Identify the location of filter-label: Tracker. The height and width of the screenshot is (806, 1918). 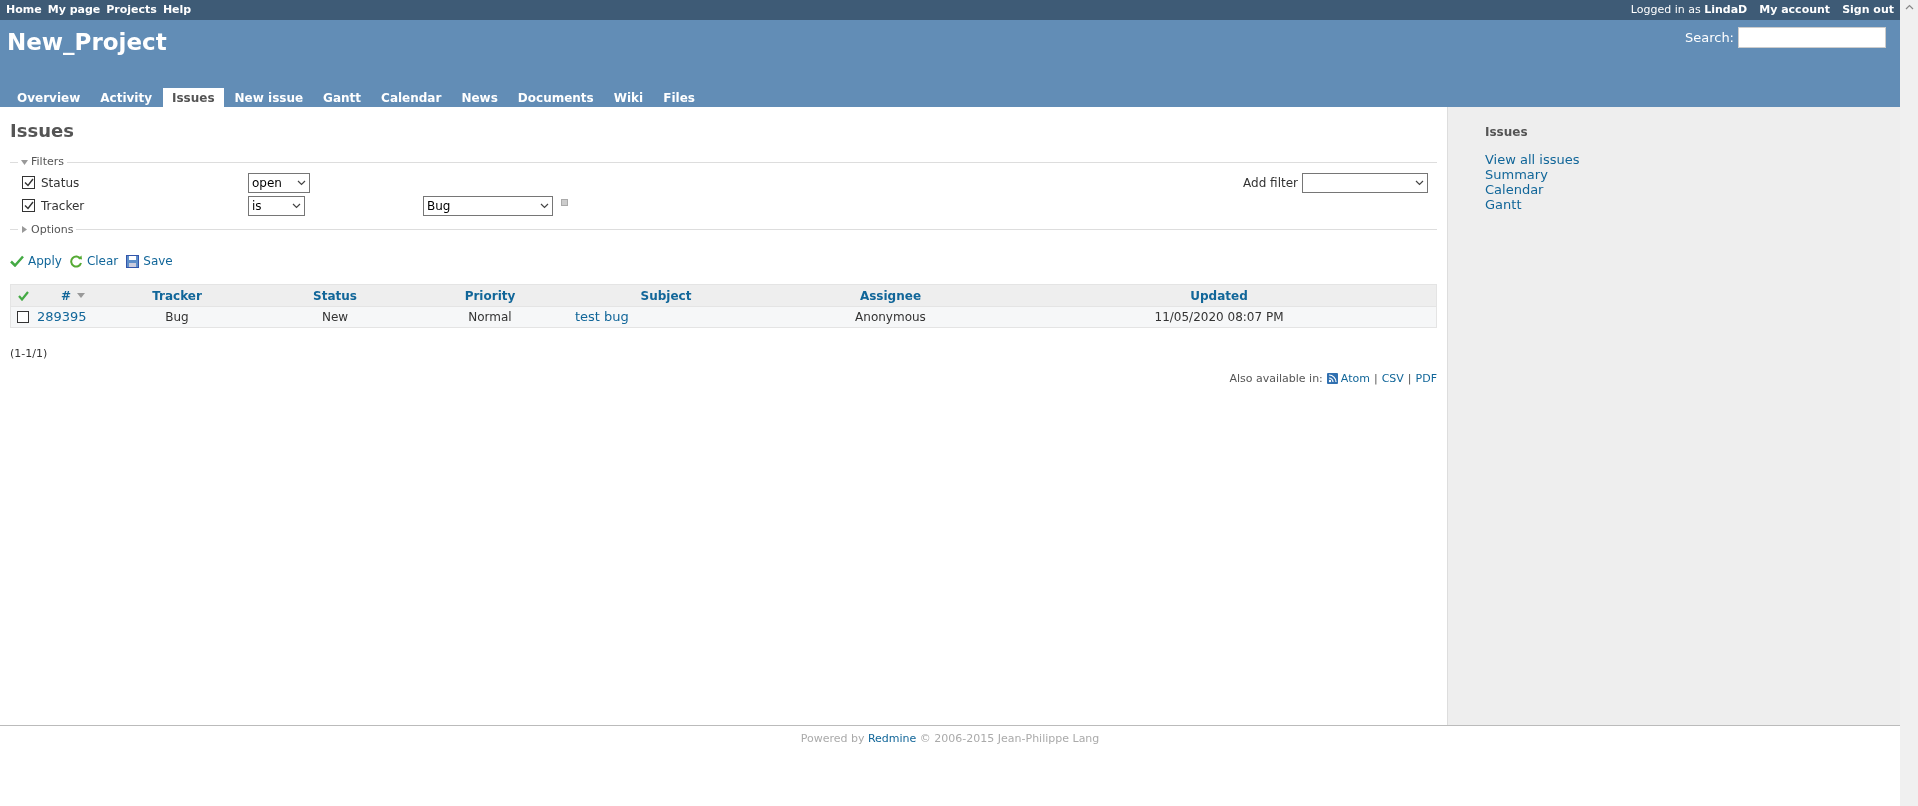
(63, 206).